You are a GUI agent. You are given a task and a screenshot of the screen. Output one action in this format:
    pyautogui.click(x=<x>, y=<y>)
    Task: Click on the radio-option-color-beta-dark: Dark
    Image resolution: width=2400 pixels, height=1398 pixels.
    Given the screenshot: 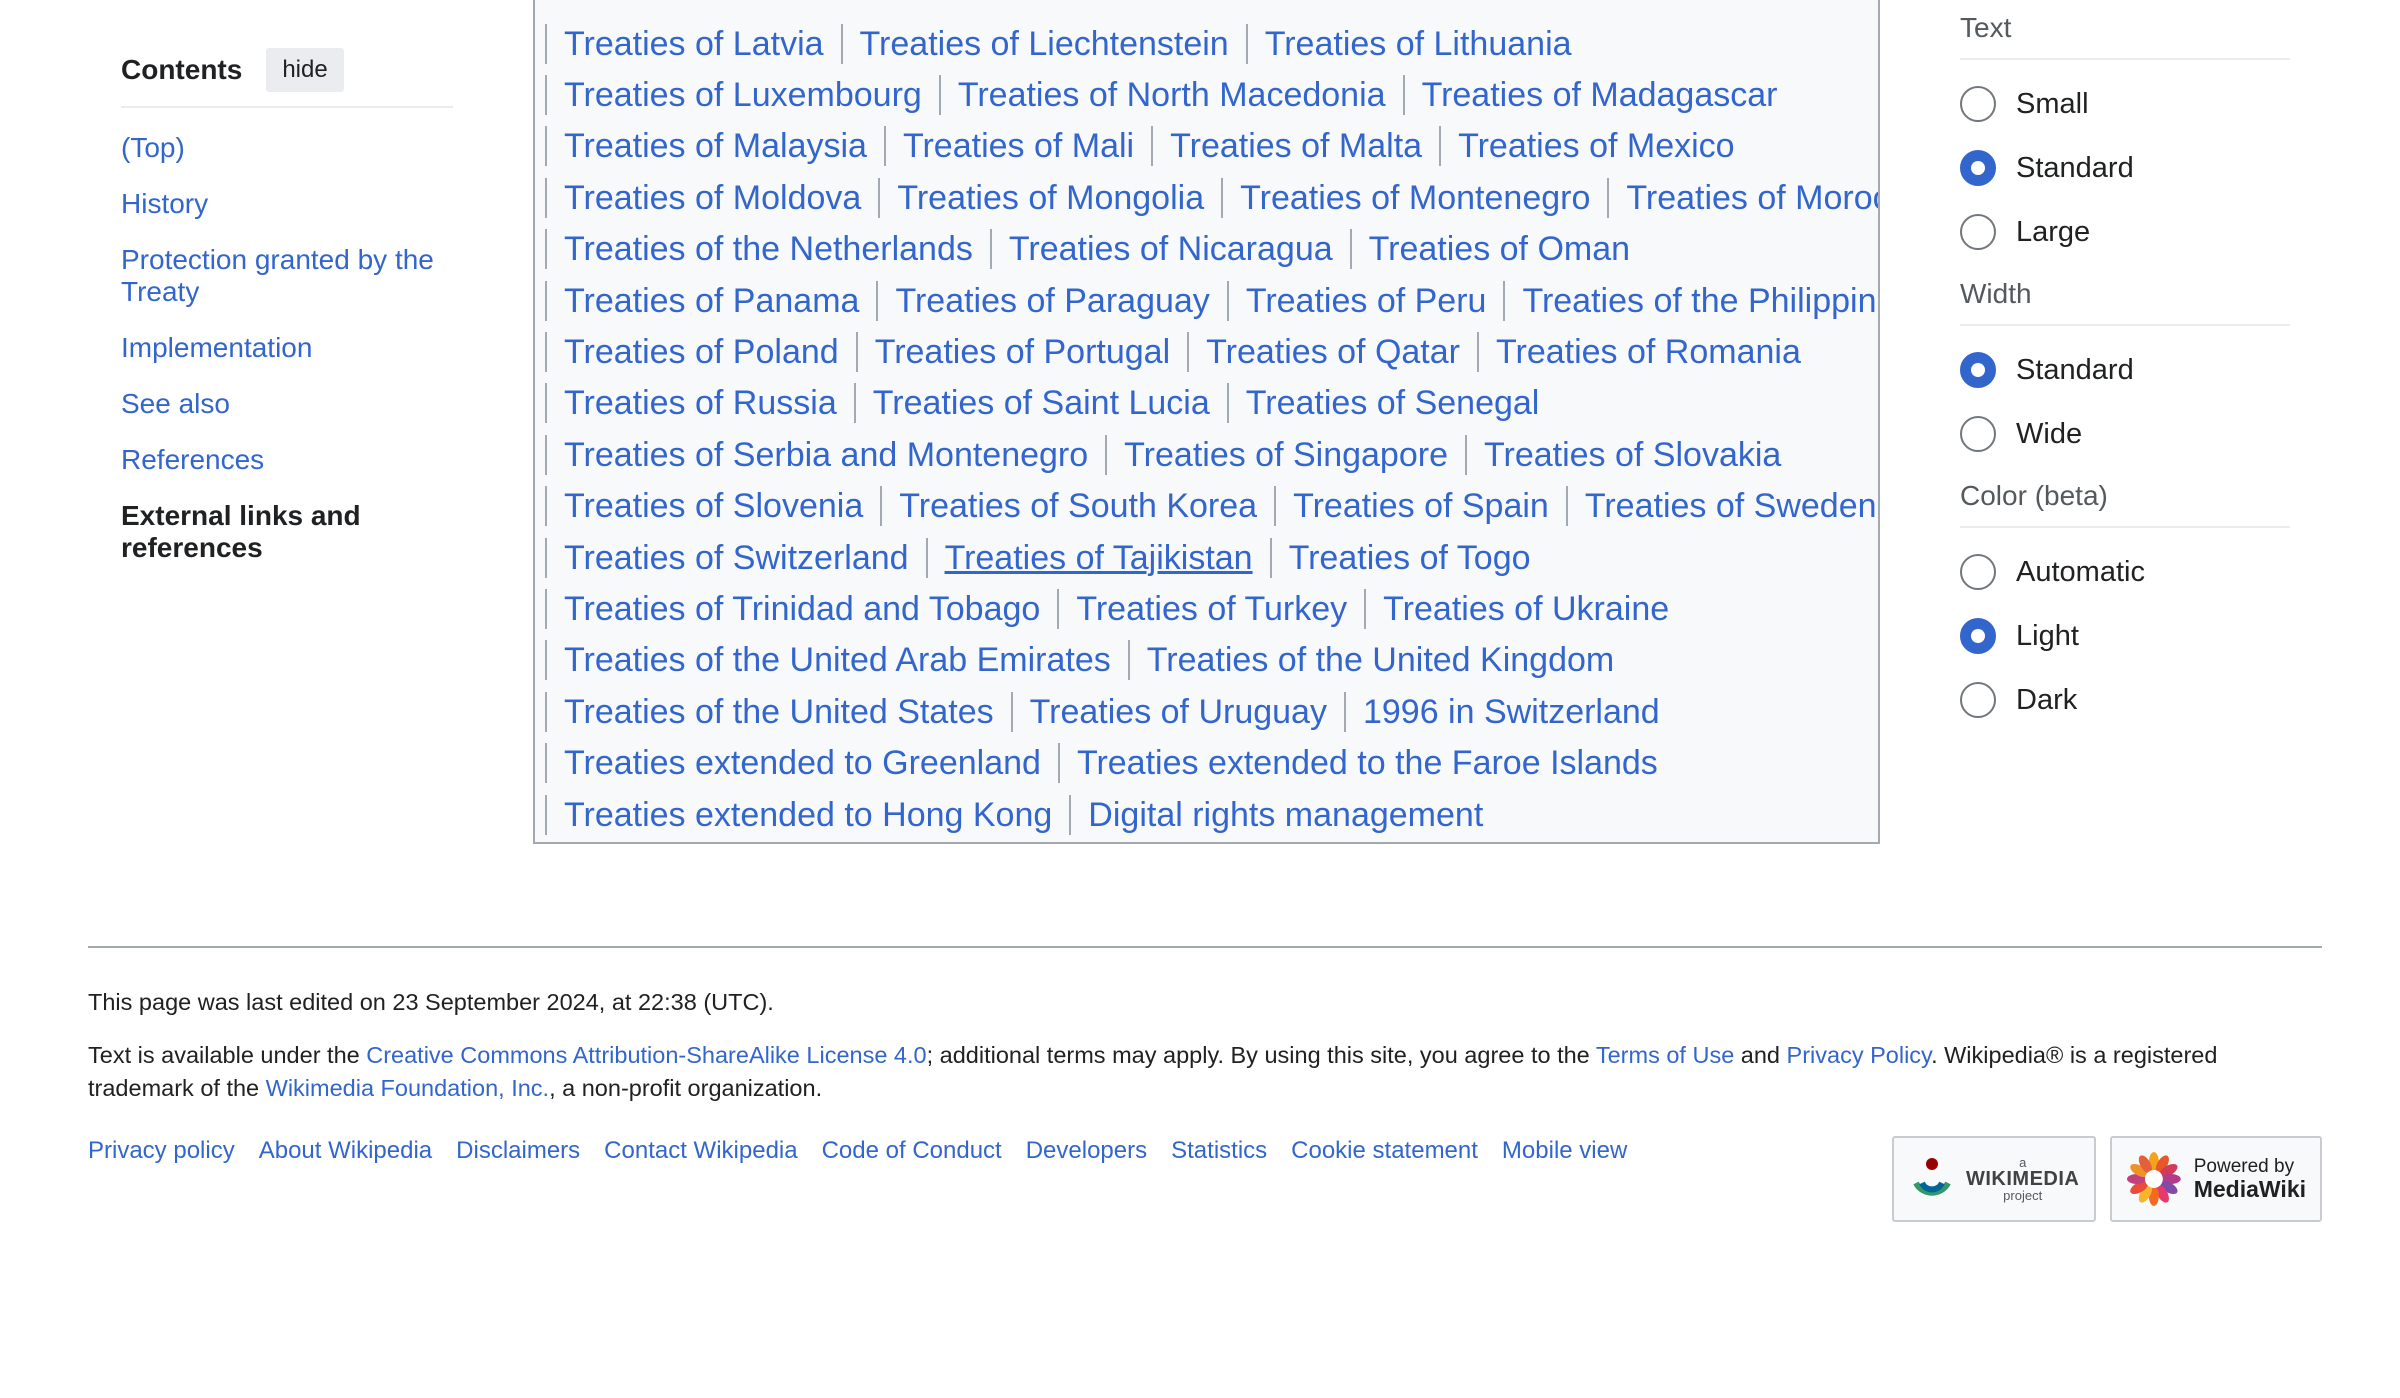 What is the action you would take?
    pyautogui.click(x=2125, y=700)
    